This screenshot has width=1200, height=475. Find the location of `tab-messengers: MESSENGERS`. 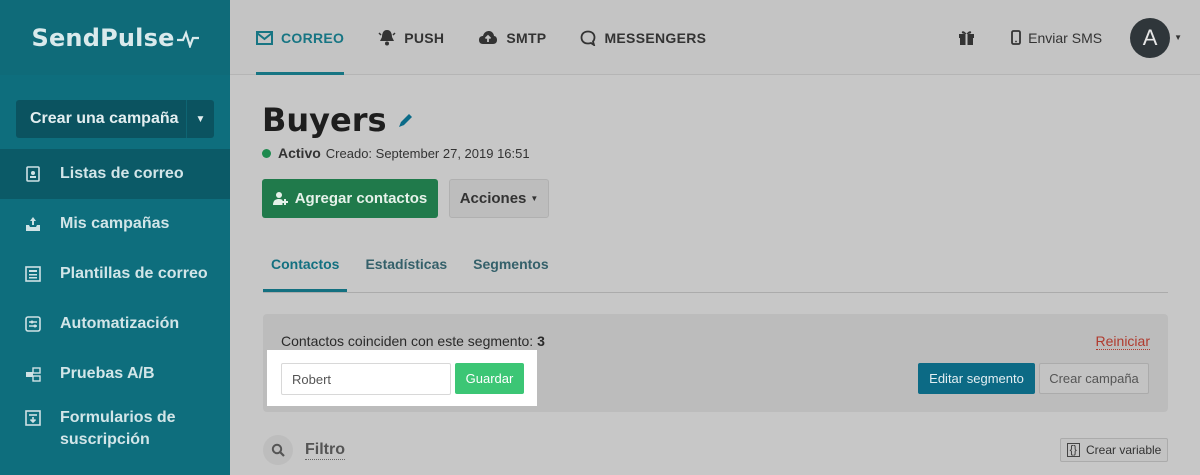

tab-messengers: MESSENGERS is located at coordinates (643, 37).